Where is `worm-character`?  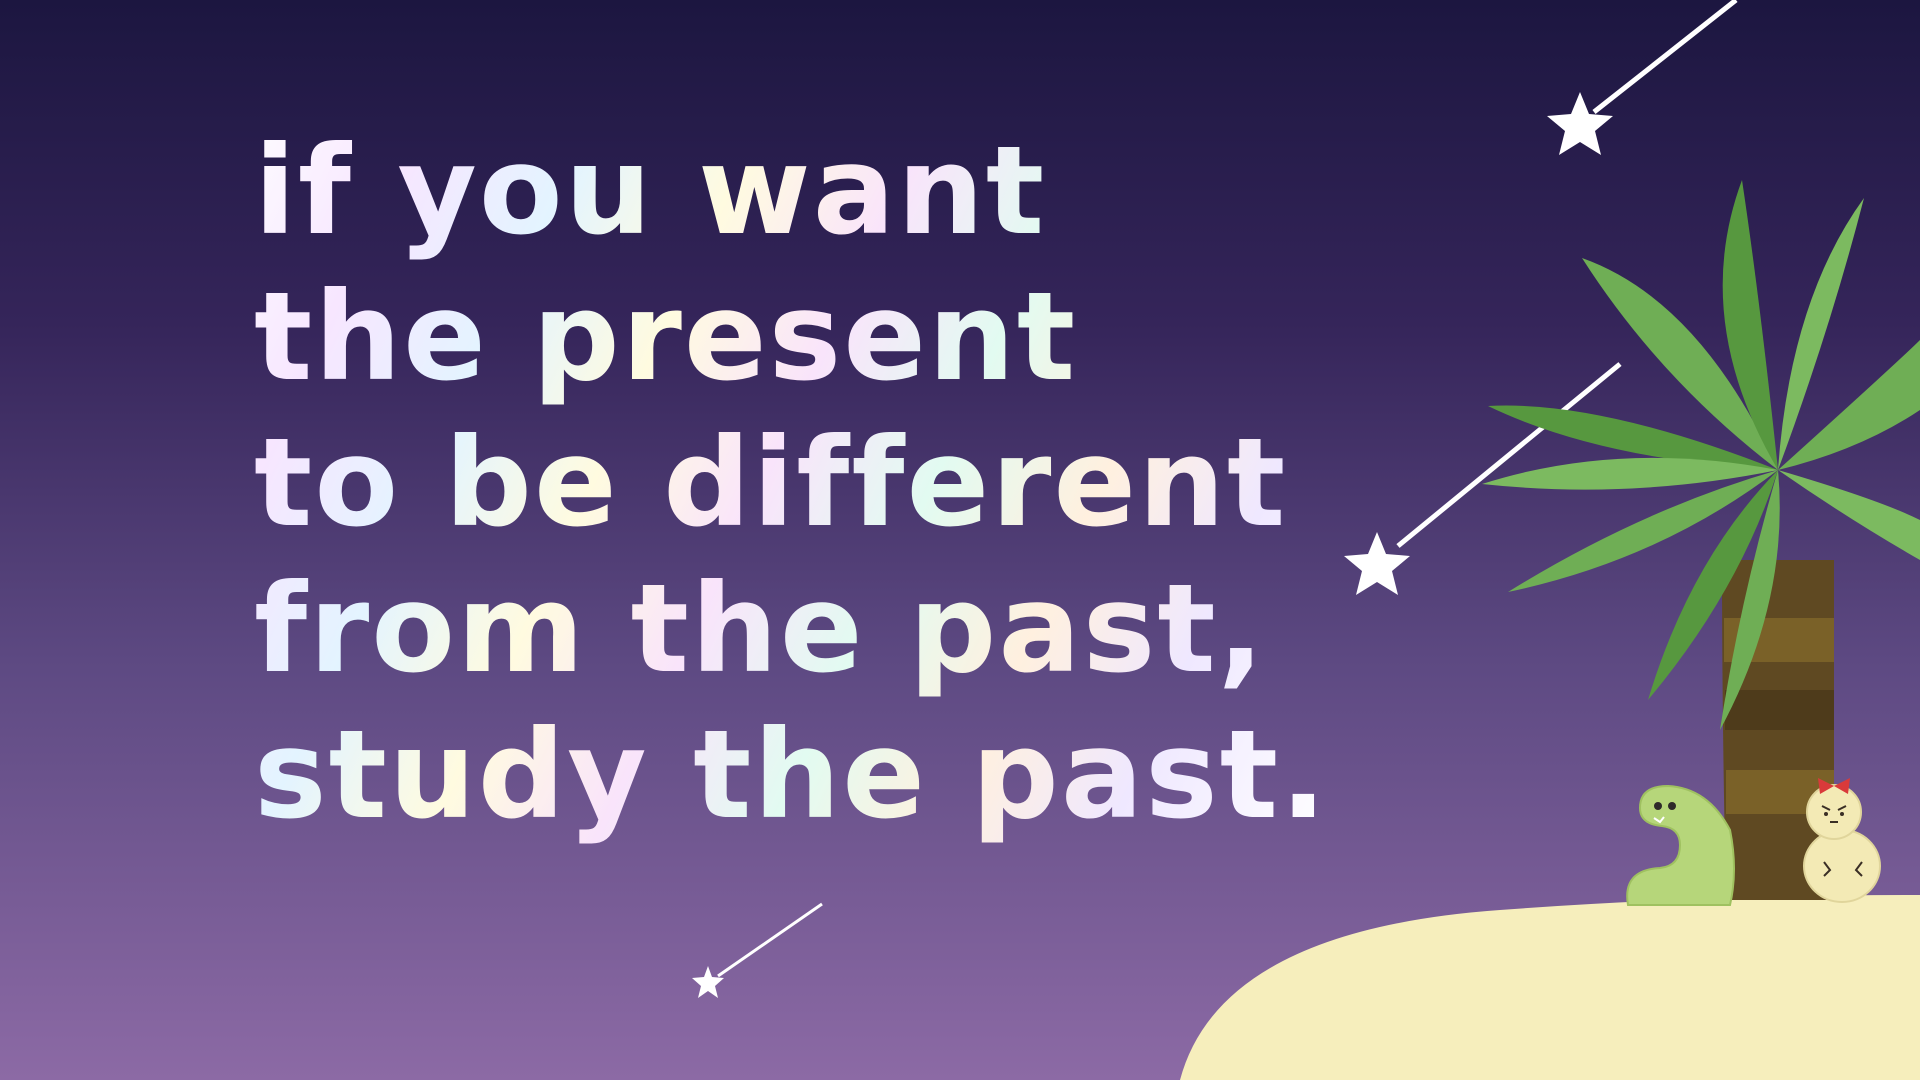 worm-character is located at coordinates (1680, 845).